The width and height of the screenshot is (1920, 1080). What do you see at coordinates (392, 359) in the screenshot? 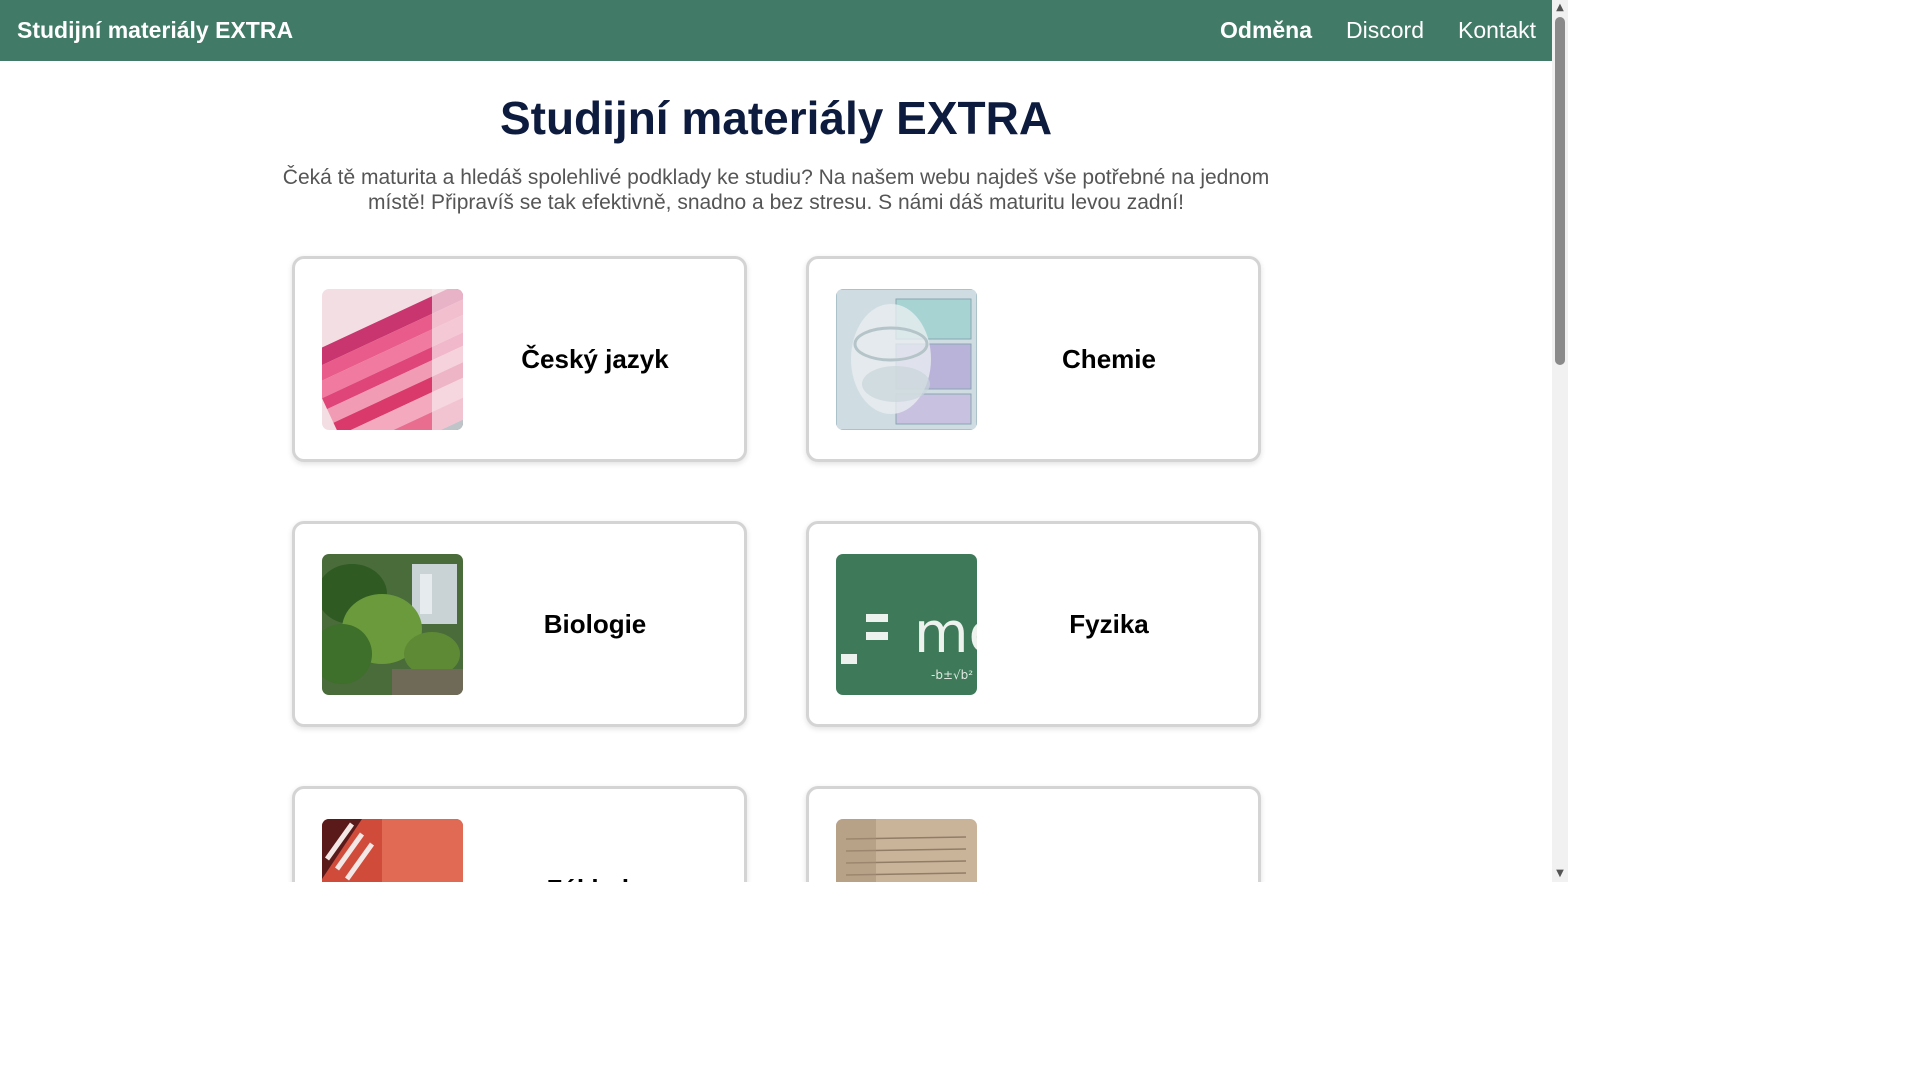
I see `pink-books-image` at bounding box center [392, 359].